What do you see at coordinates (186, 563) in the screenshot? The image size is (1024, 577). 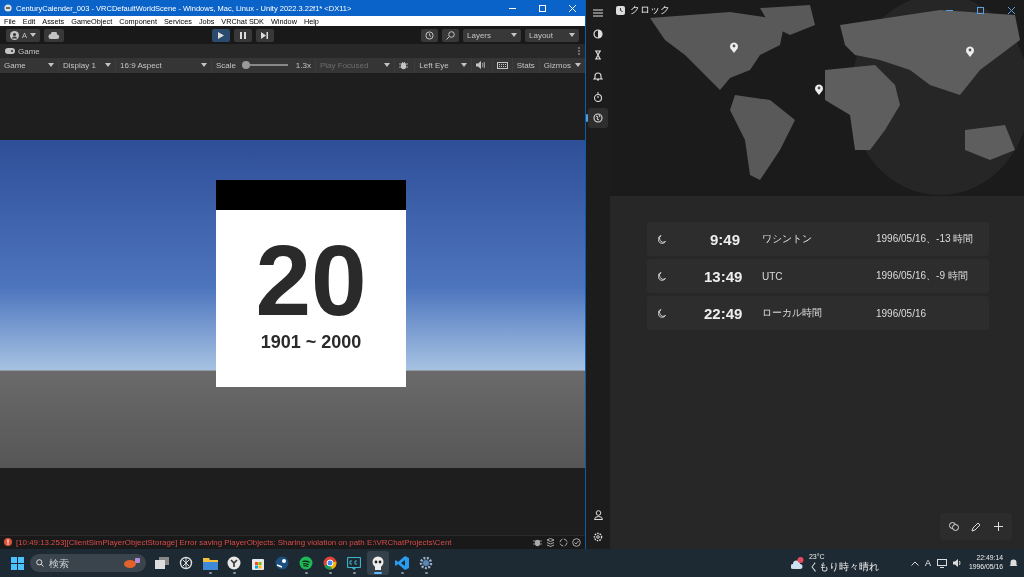 I see `knot-icon` at bounding box center [186, 563].